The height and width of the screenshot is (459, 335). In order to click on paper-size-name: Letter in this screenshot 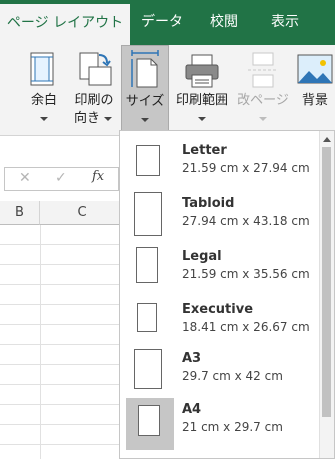, I will do `click(204, 150)`.